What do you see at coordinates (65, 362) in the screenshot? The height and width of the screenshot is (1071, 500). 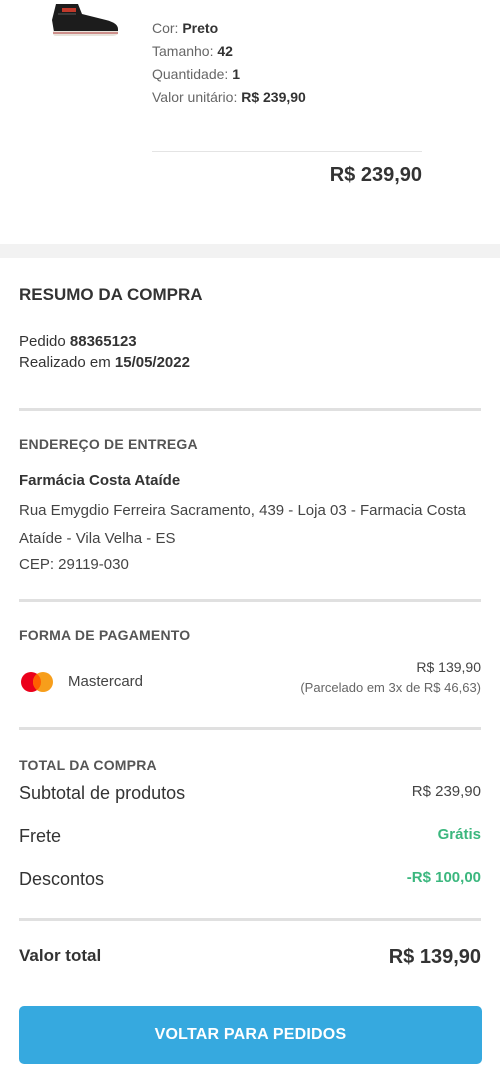 I see `placed-prefix: Realizado em` at bounding box center [65, 362].